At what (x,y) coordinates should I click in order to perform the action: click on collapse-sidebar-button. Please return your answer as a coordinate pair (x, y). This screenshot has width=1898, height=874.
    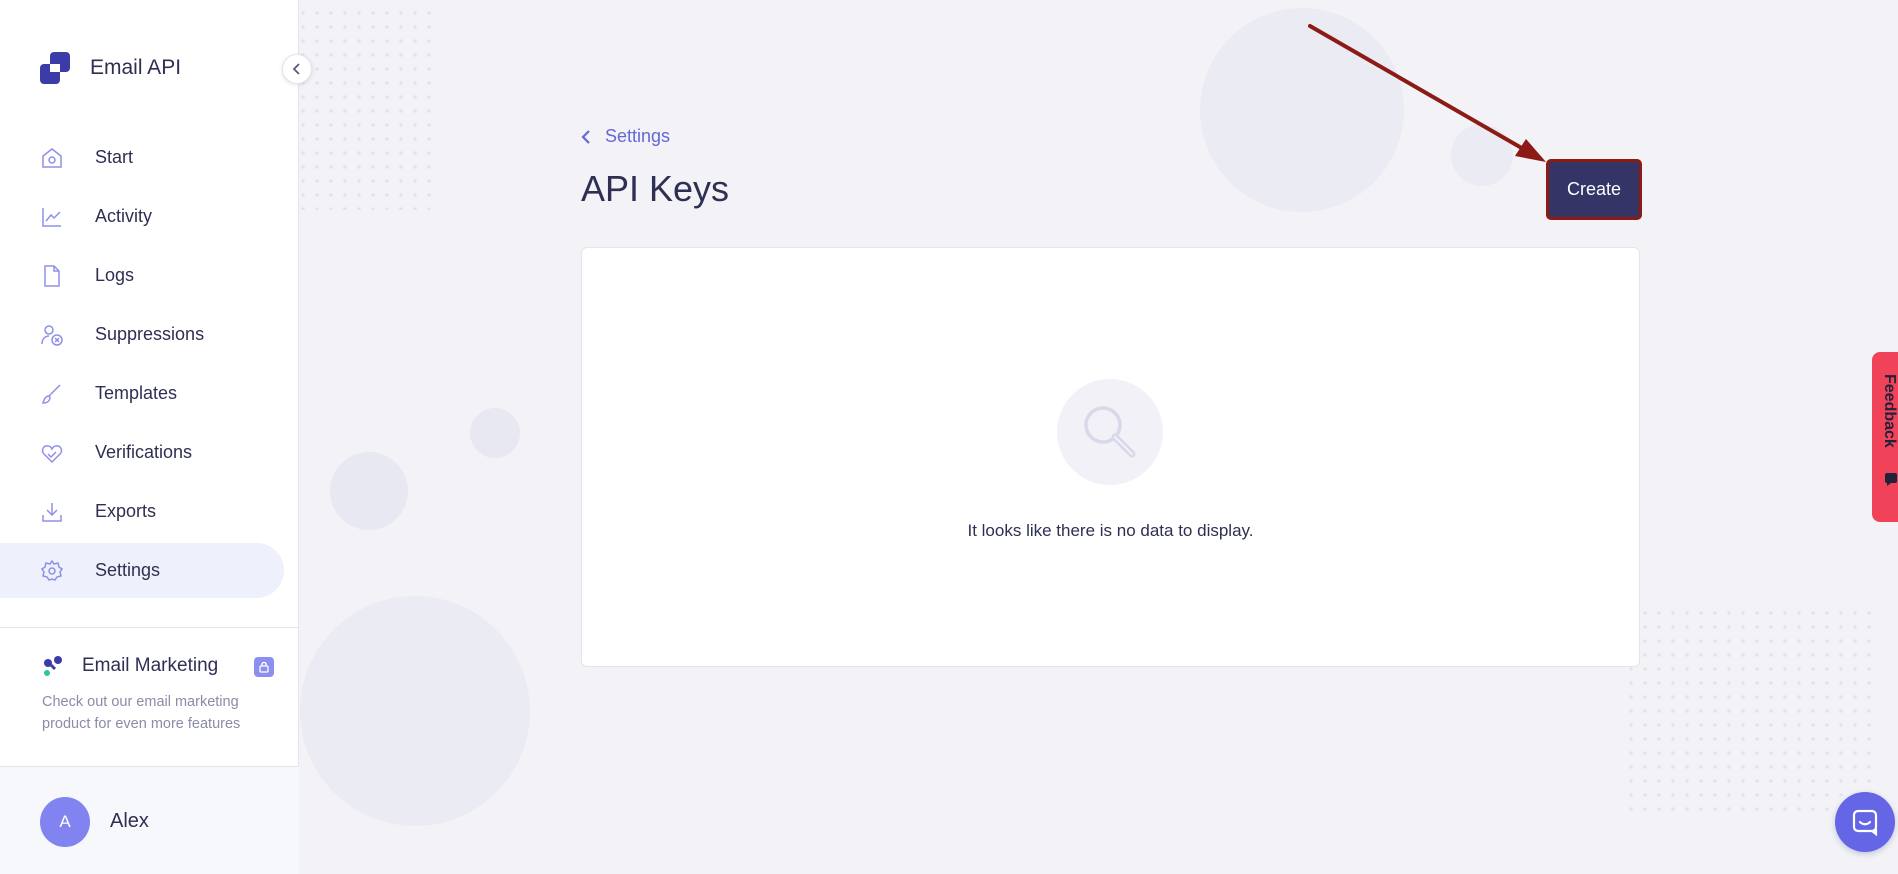
    Looking at the image, I should click on (297, 69).